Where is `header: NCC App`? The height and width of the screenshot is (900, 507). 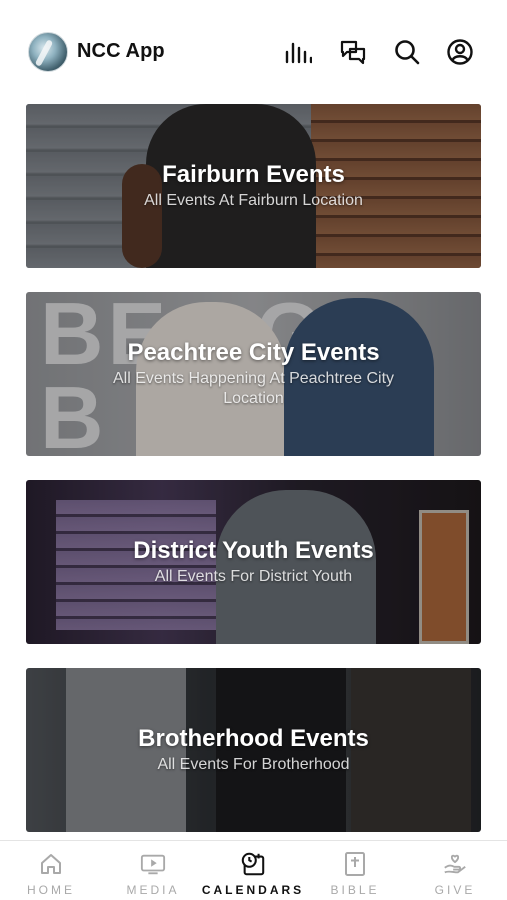 header: NCC App is located at coordinates (253, 48).